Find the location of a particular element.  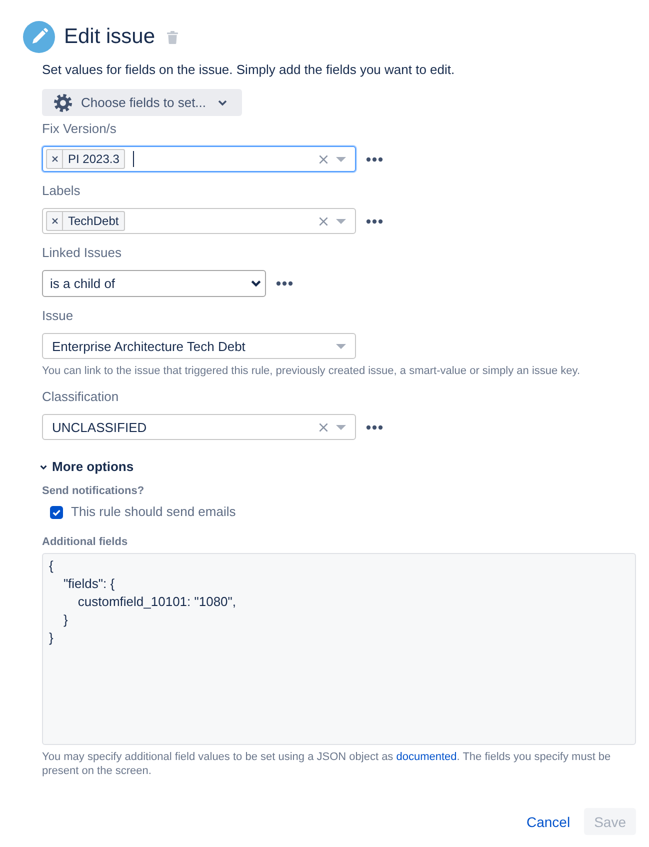

field-label: Linked Issues is located at coordinates (82, 253).